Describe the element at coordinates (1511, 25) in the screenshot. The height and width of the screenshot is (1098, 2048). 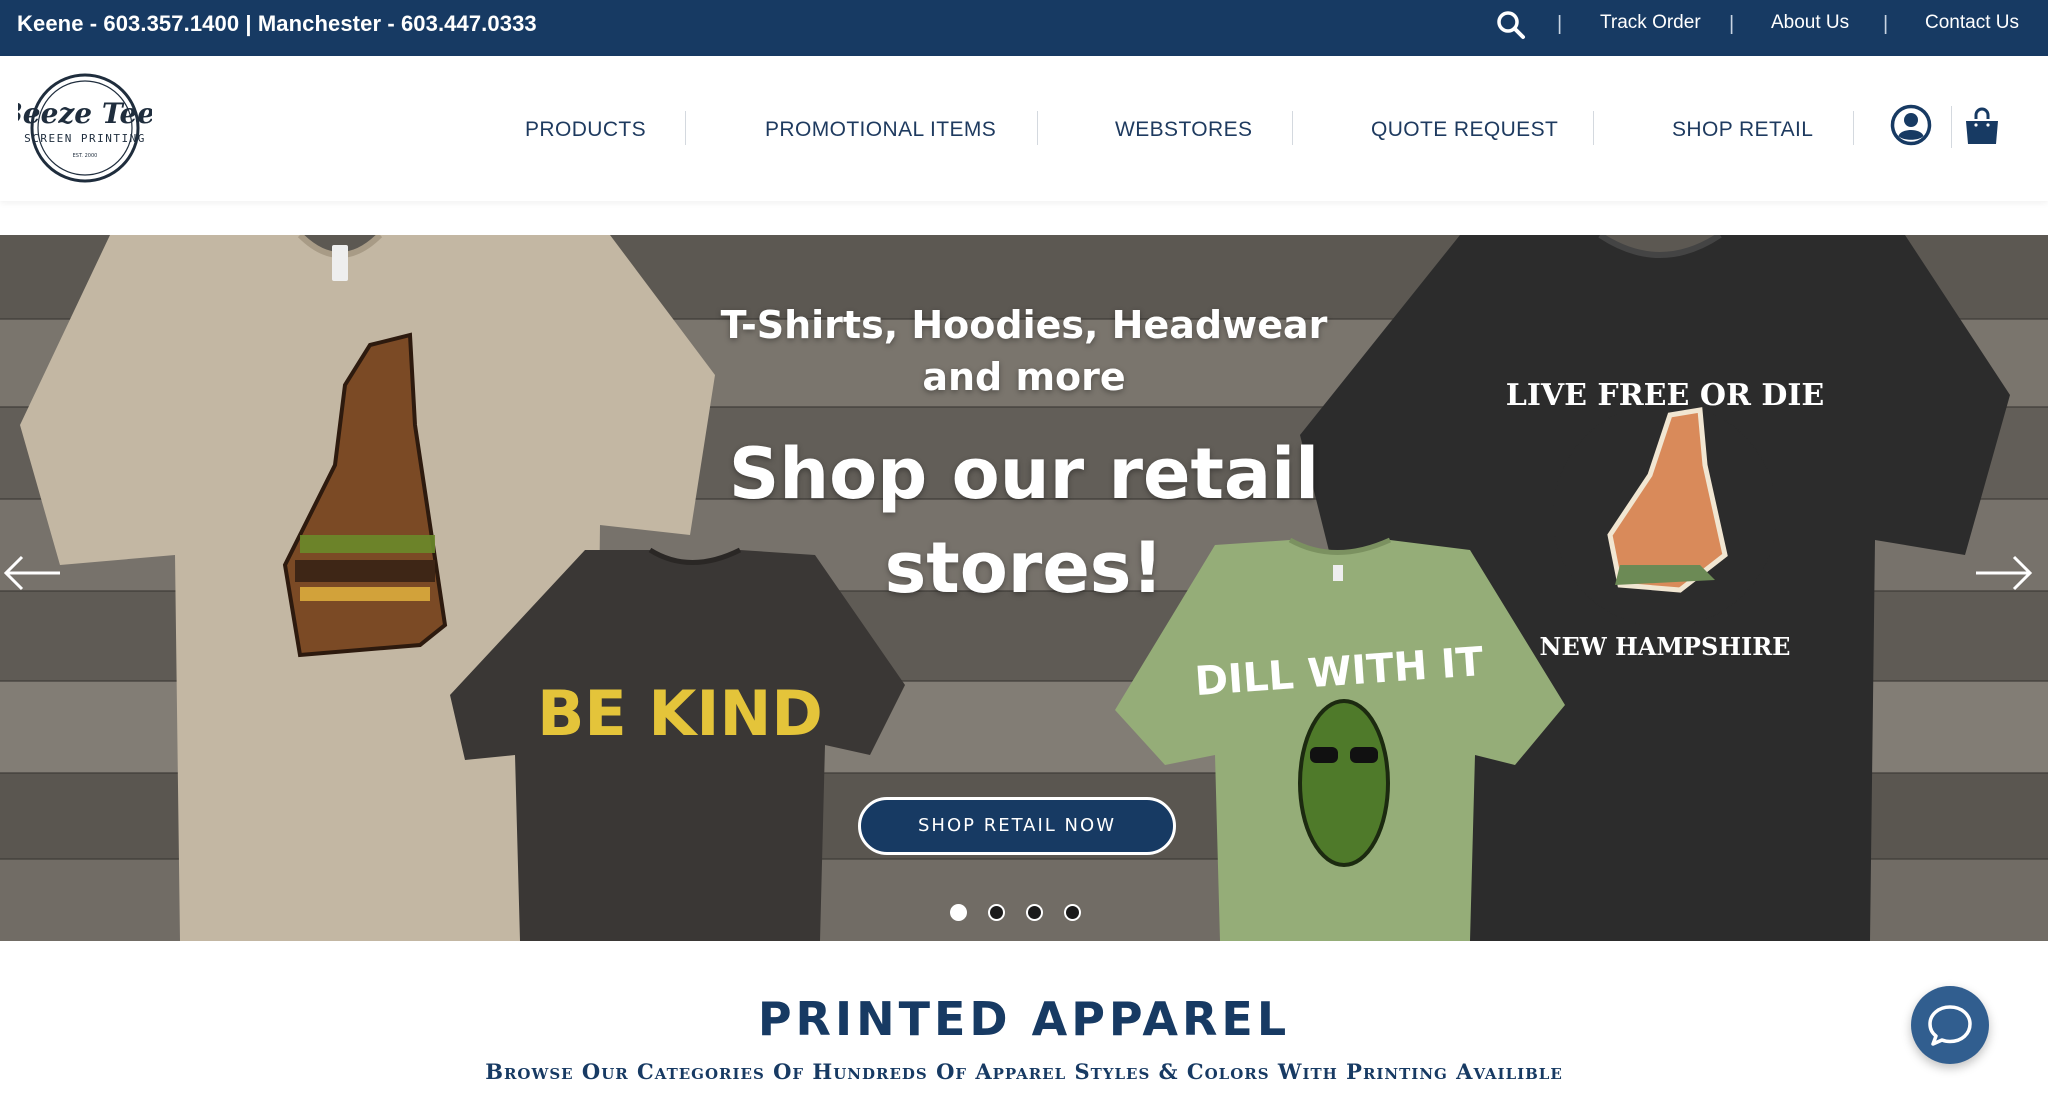
I see `search-icon` at that location.